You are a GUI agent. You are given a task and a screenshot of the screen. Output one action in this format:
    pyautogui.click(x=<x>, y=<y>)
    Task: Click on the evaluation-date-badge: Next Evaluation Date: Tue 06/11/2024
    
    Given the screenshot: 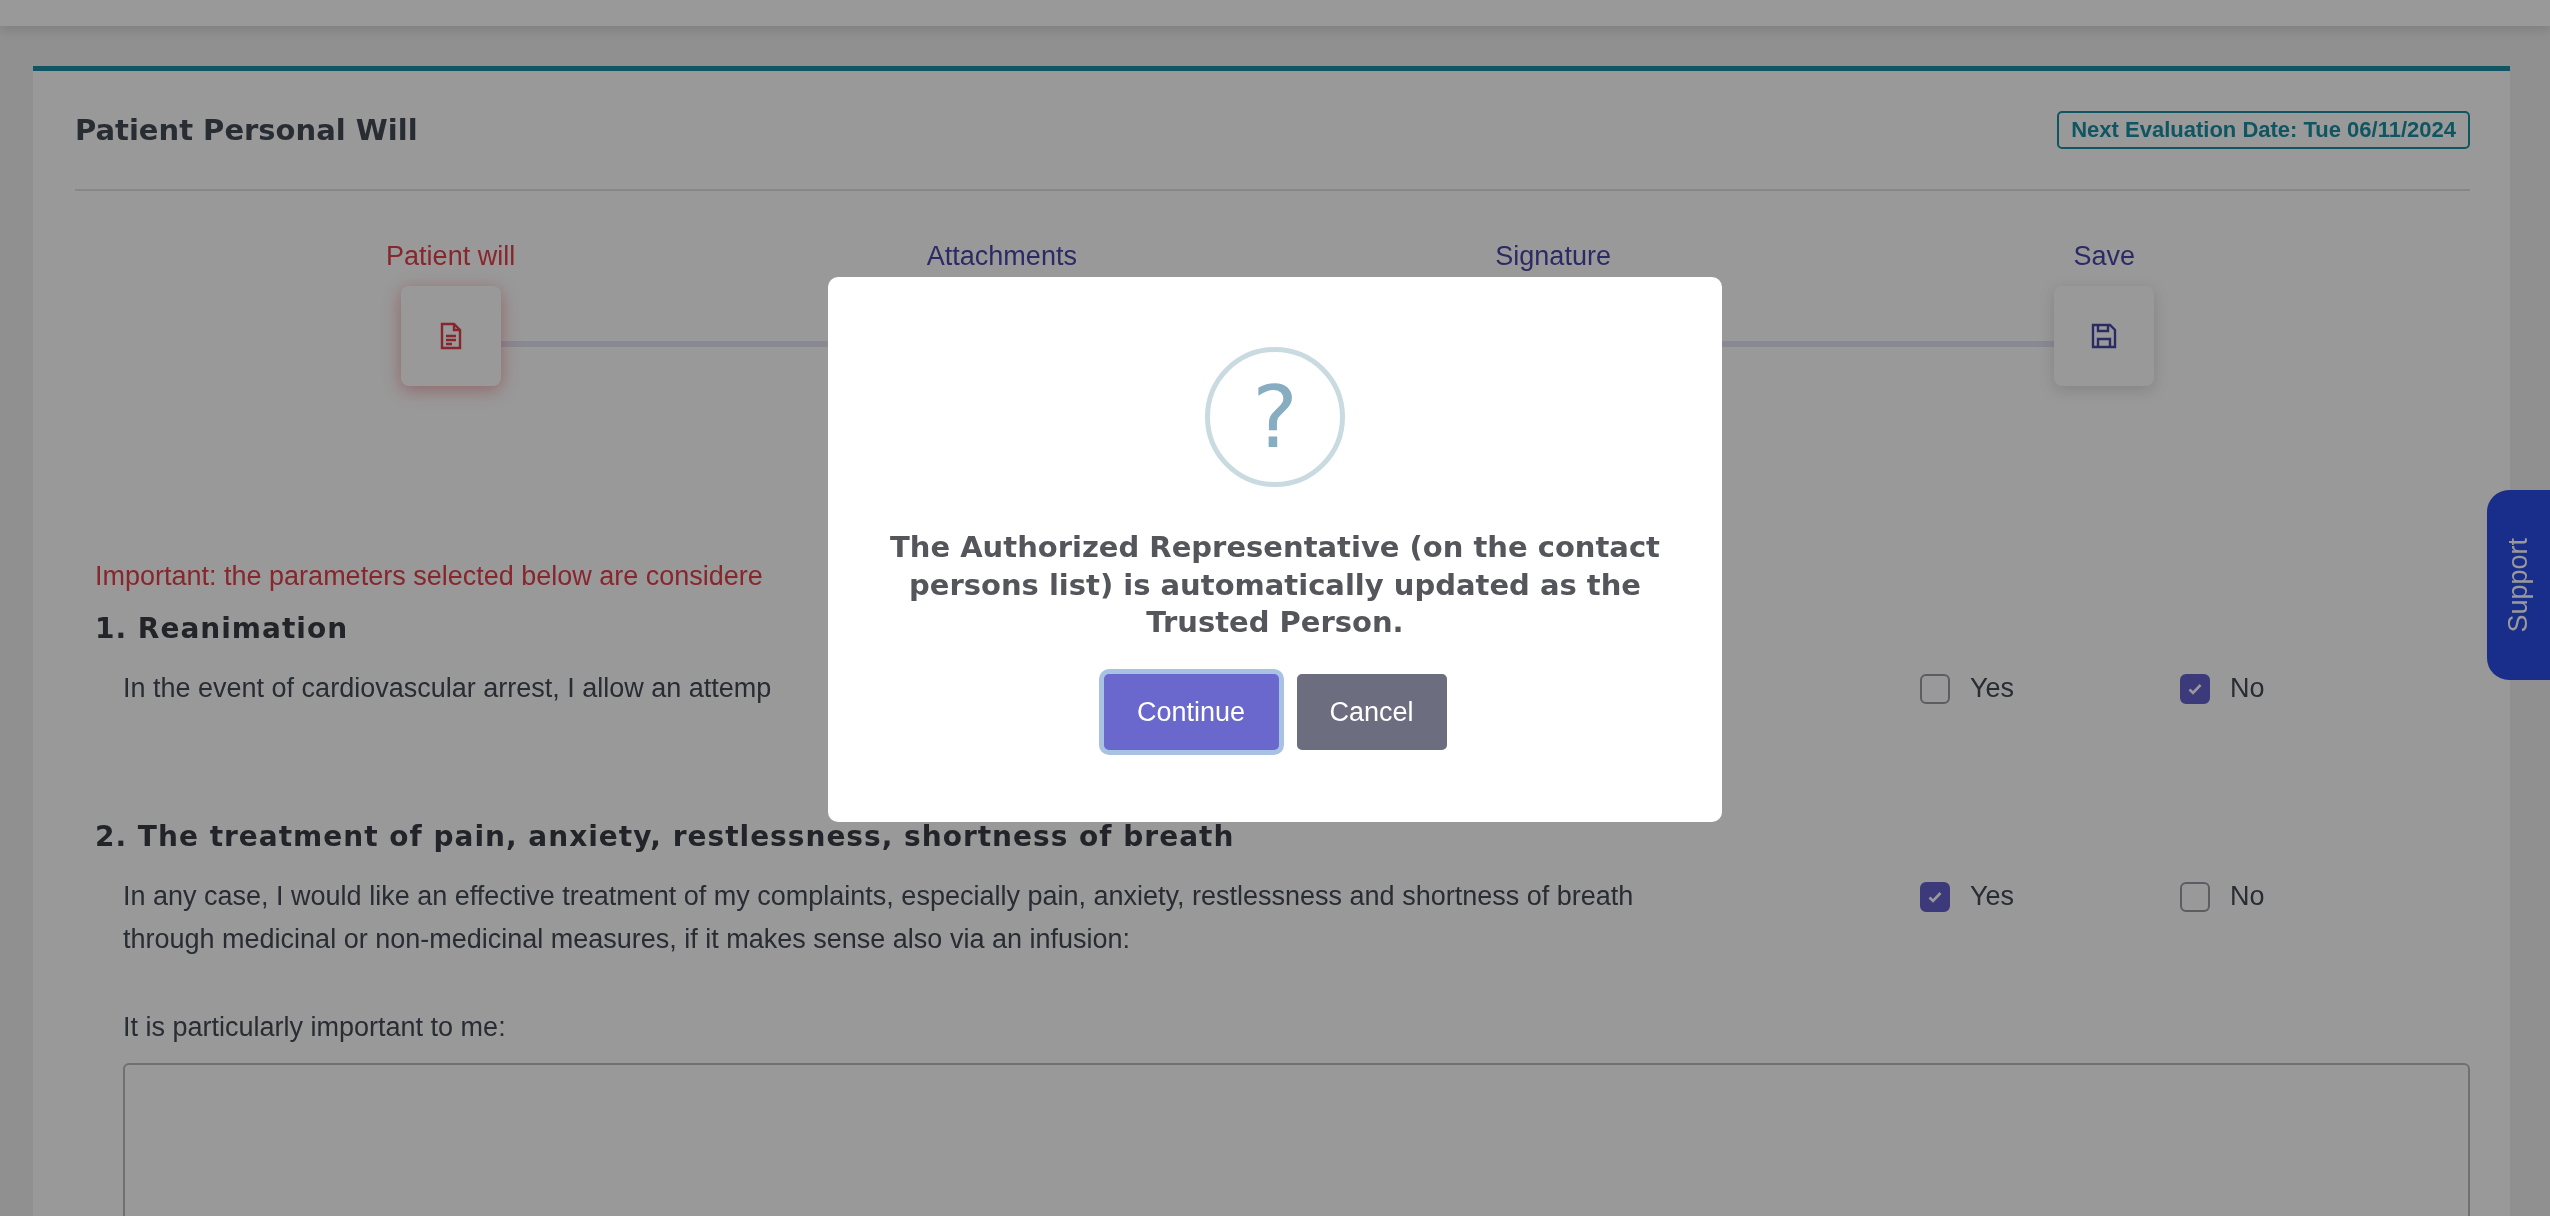 What is the action you would take?
    pyautogui.click(x=2263, y=130)
    